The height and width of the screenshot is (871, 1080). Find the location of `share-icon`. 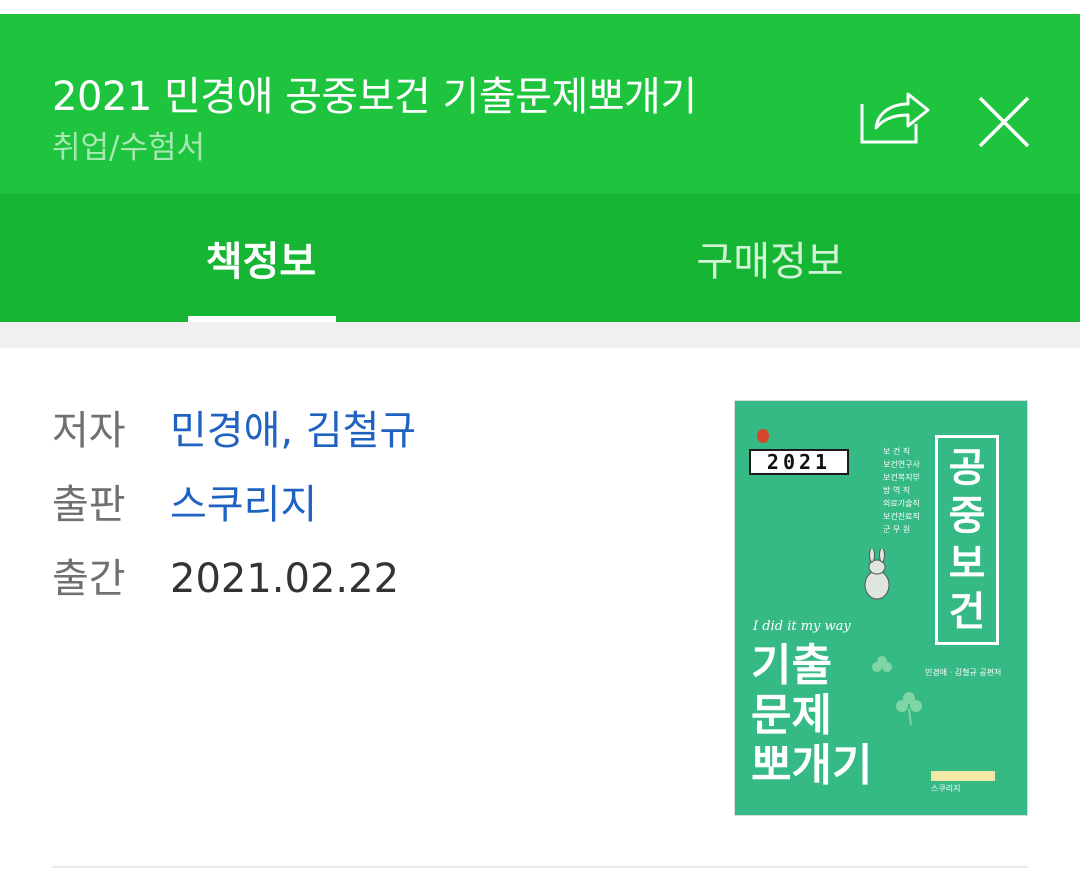

share-icon is located at coordinates (895, 118).